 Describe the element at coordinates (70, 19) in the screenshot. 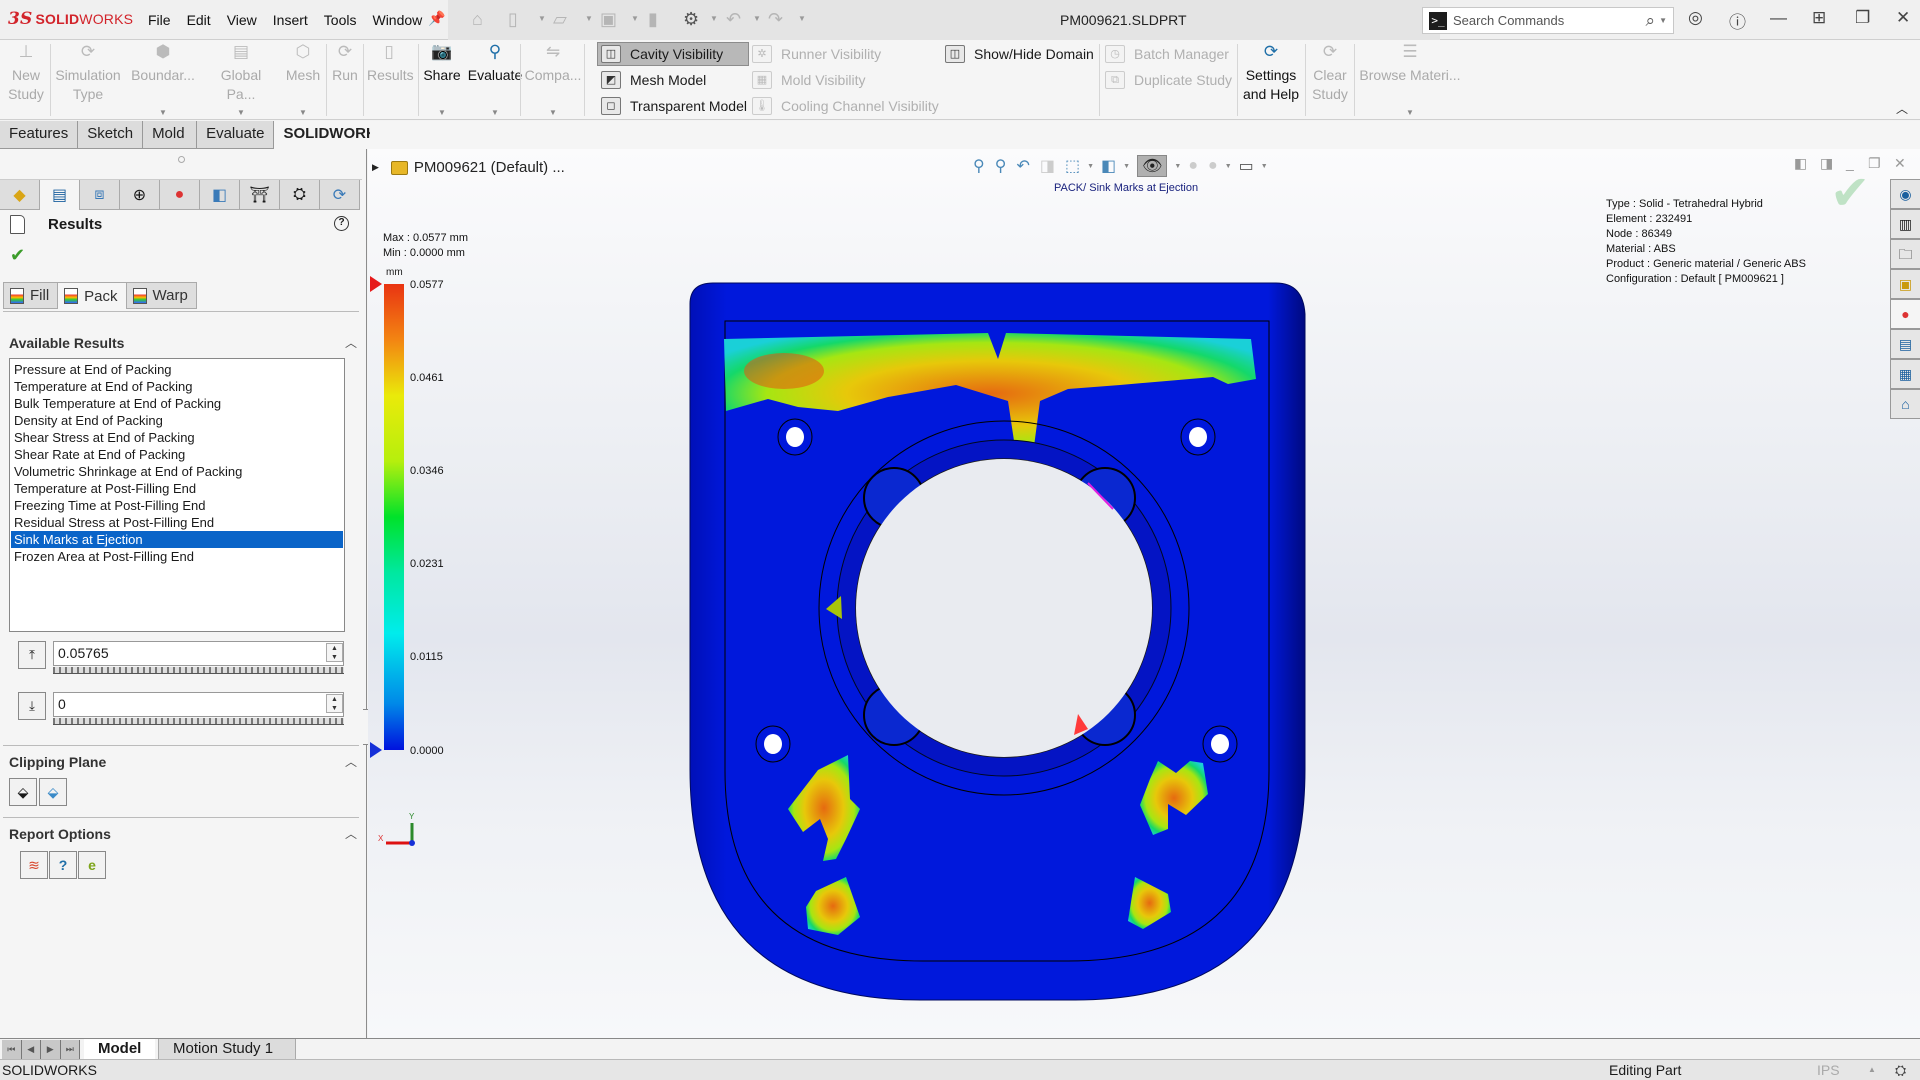

I see `solidworks-logo: 3S SOLID WORKS` at that location.